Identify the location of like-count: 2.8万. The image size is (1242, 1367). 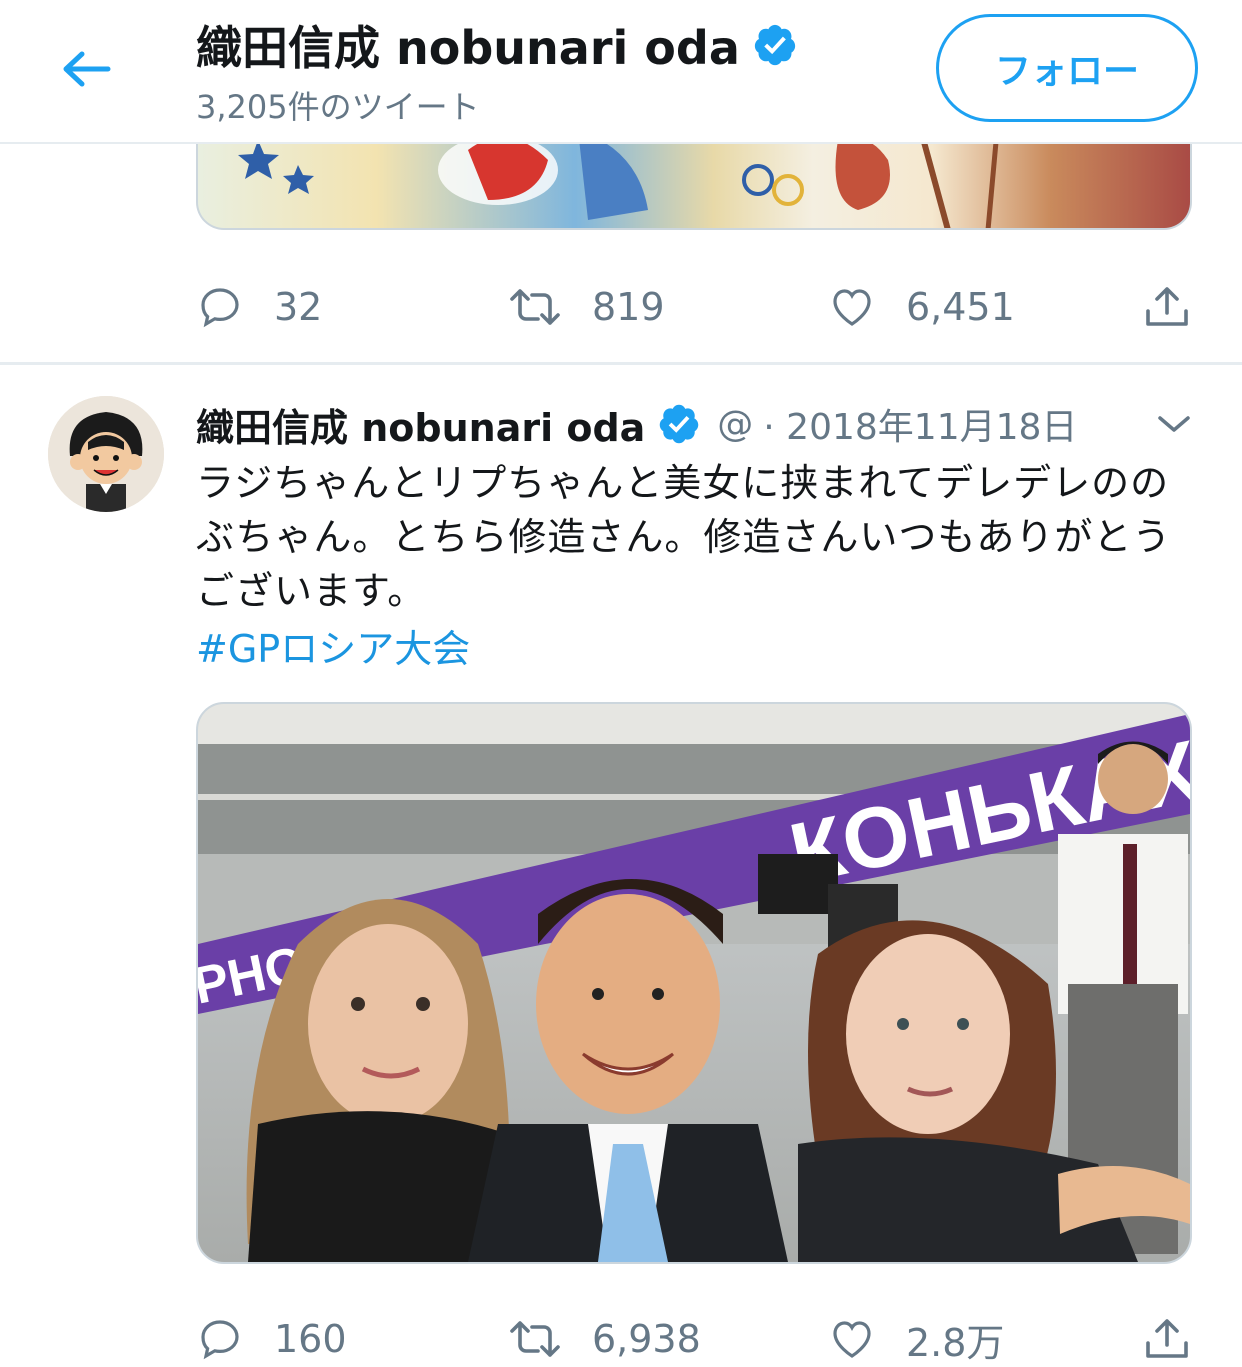
(955, 1342).